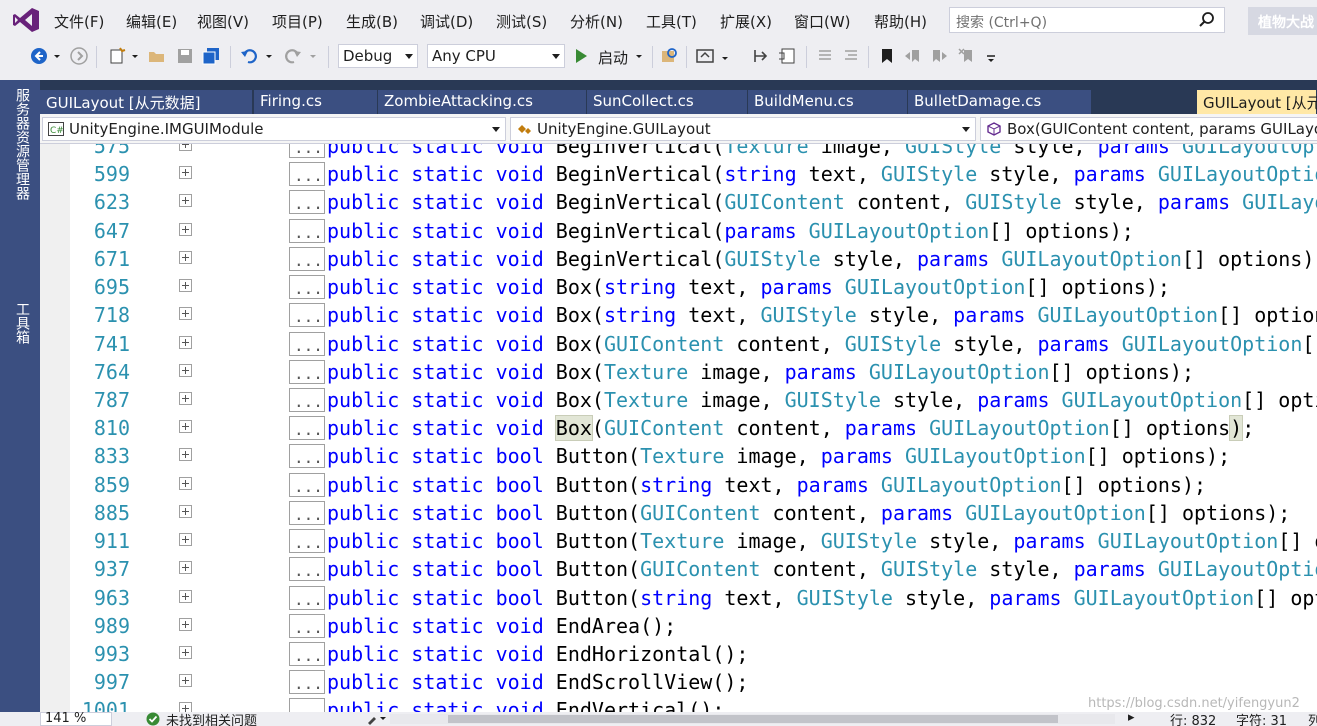  Describe the element at coordinates (1087, 20) in the screenshot. I see `search-input: 搜索 (Ctrl+Q)` at that location.